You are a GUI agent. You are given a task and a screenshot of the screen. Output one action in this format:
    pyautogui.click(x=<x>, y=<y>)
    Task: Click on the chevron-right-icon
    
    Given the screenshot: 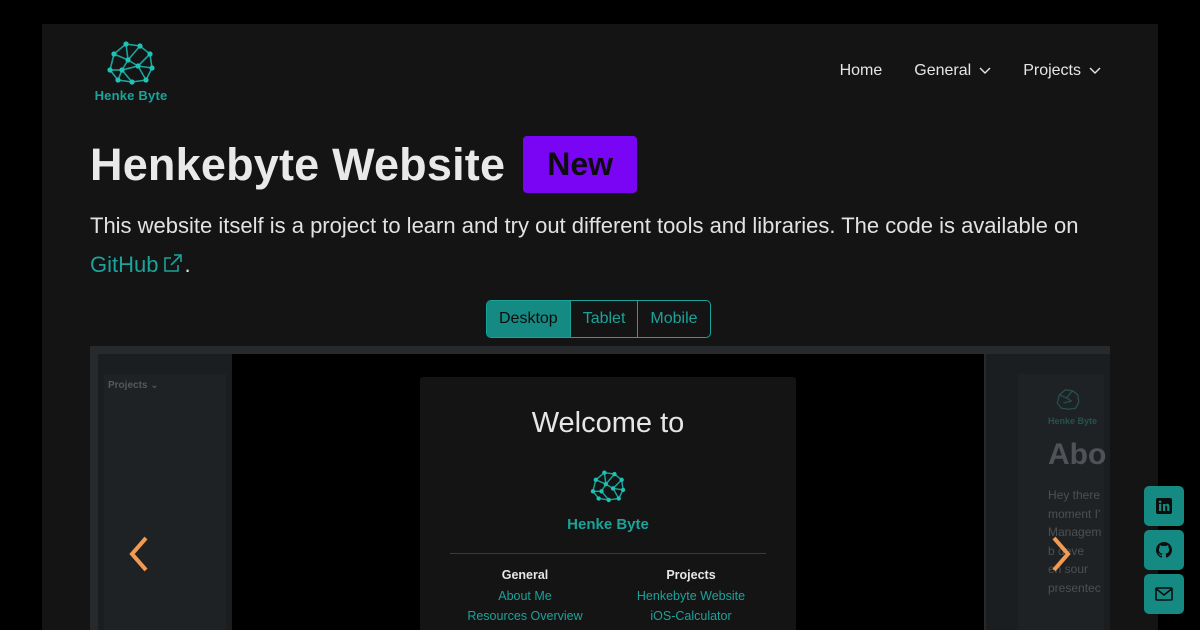 What is the action you would take?
    pyautogui.click(x=1061, y=554)
    